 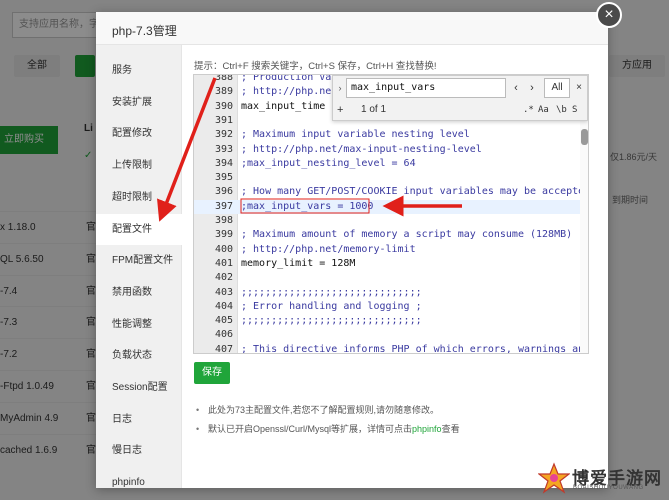 What do you see at coordinates (223, 192) in the screenshot?
I see `line-number: 396` at bounding box center [223, 192].